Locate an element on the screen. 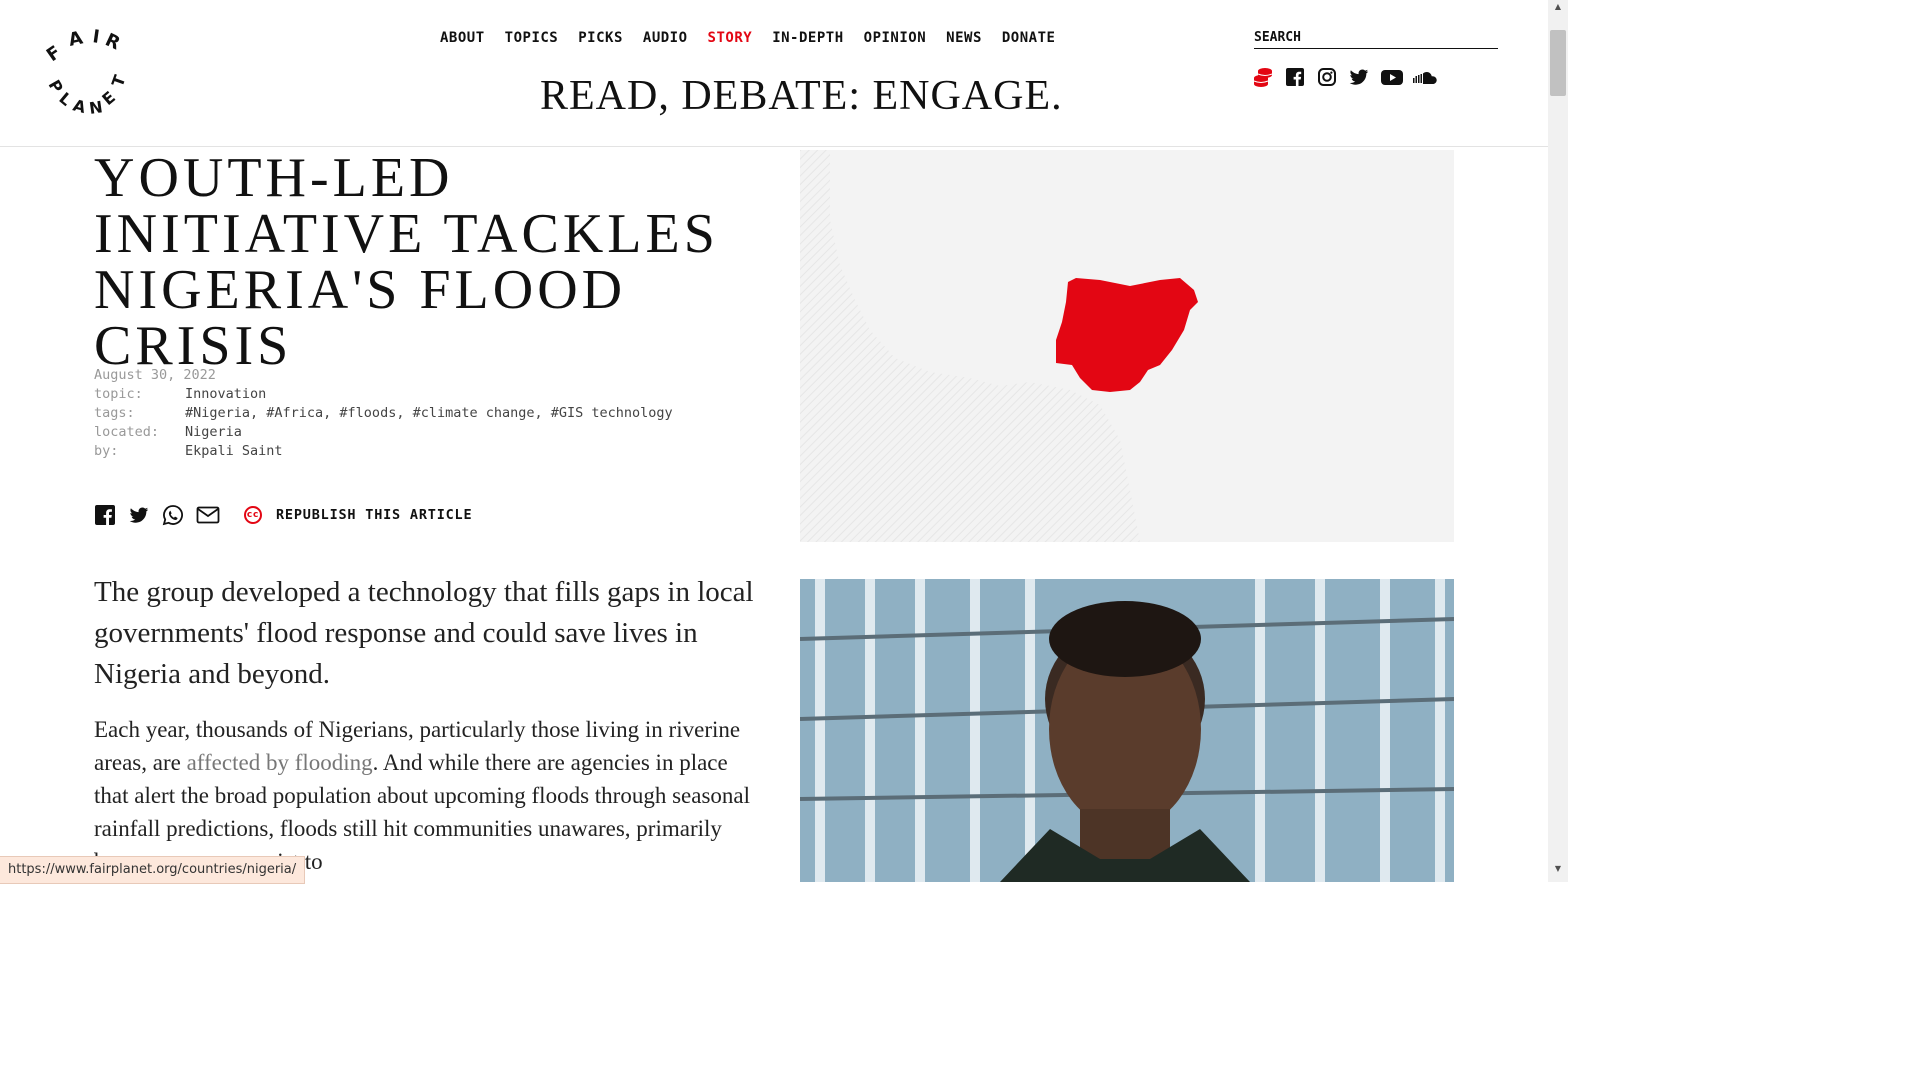  scroll-down-icon: ▼ is located at coordinates (1558, 872).